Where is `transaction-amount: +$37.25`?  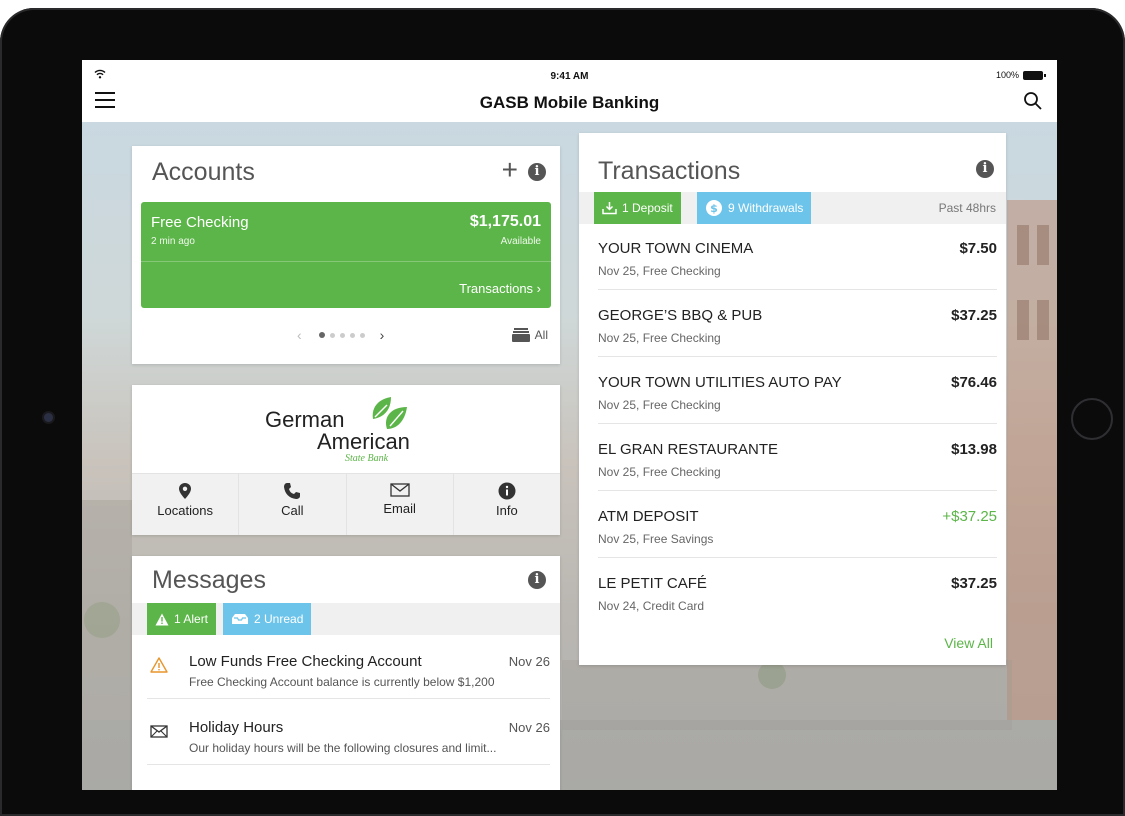
transaction-amount: +$37.25 is located at coordinates (969, 516).